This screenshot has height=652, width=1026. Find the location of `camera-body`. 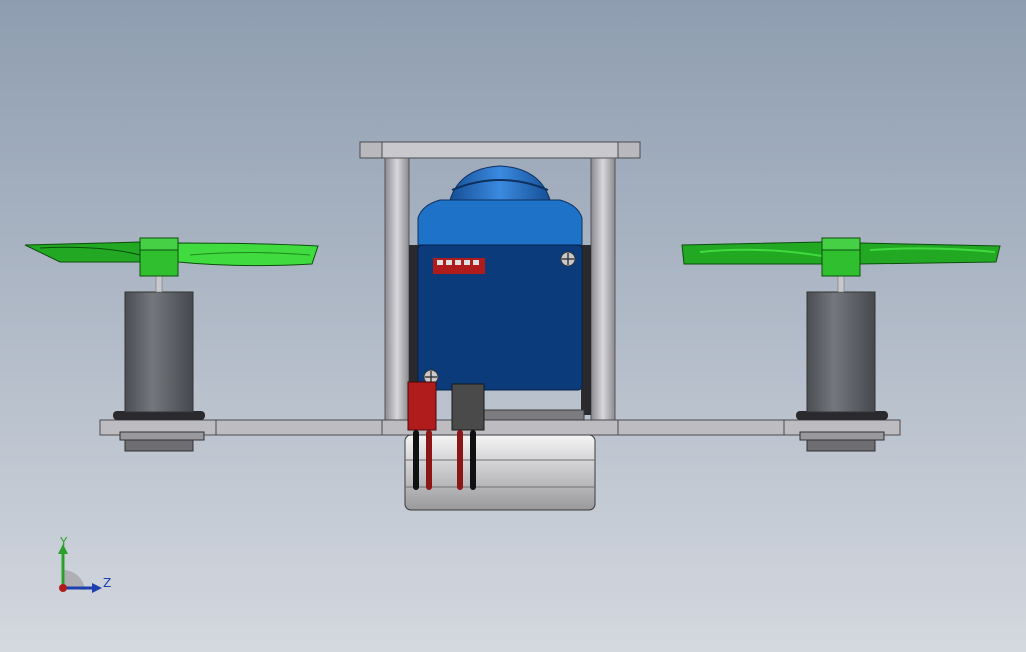

camera-body is located at coordinates (500, 295).